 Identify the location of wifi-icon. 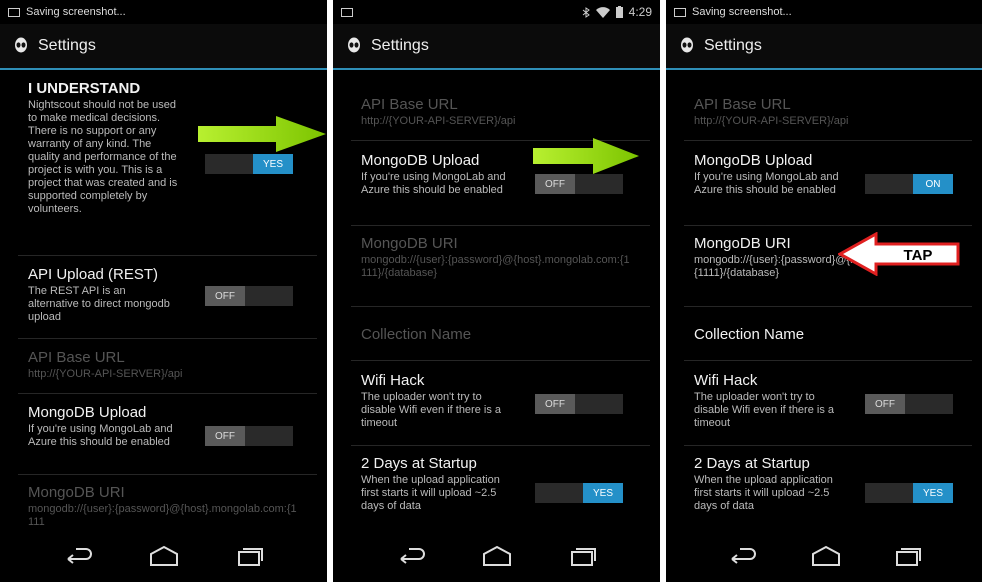
(602, 12).